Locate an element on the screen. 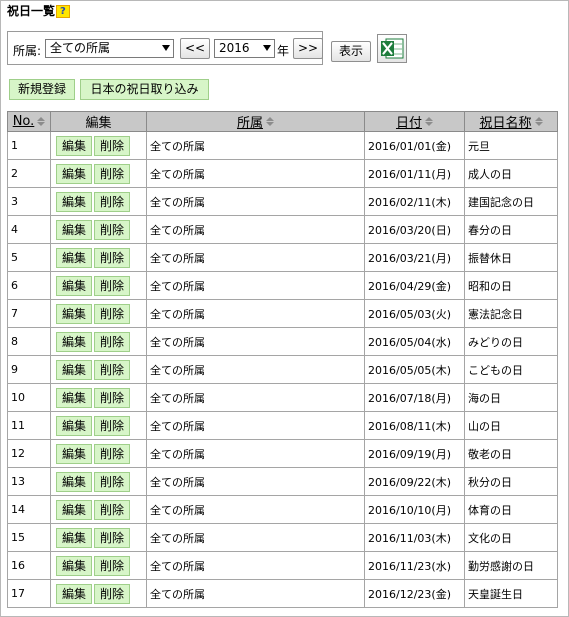 This screenshot has width=569, height=617. prev-year-button: << is located at coordinates (195, 48).